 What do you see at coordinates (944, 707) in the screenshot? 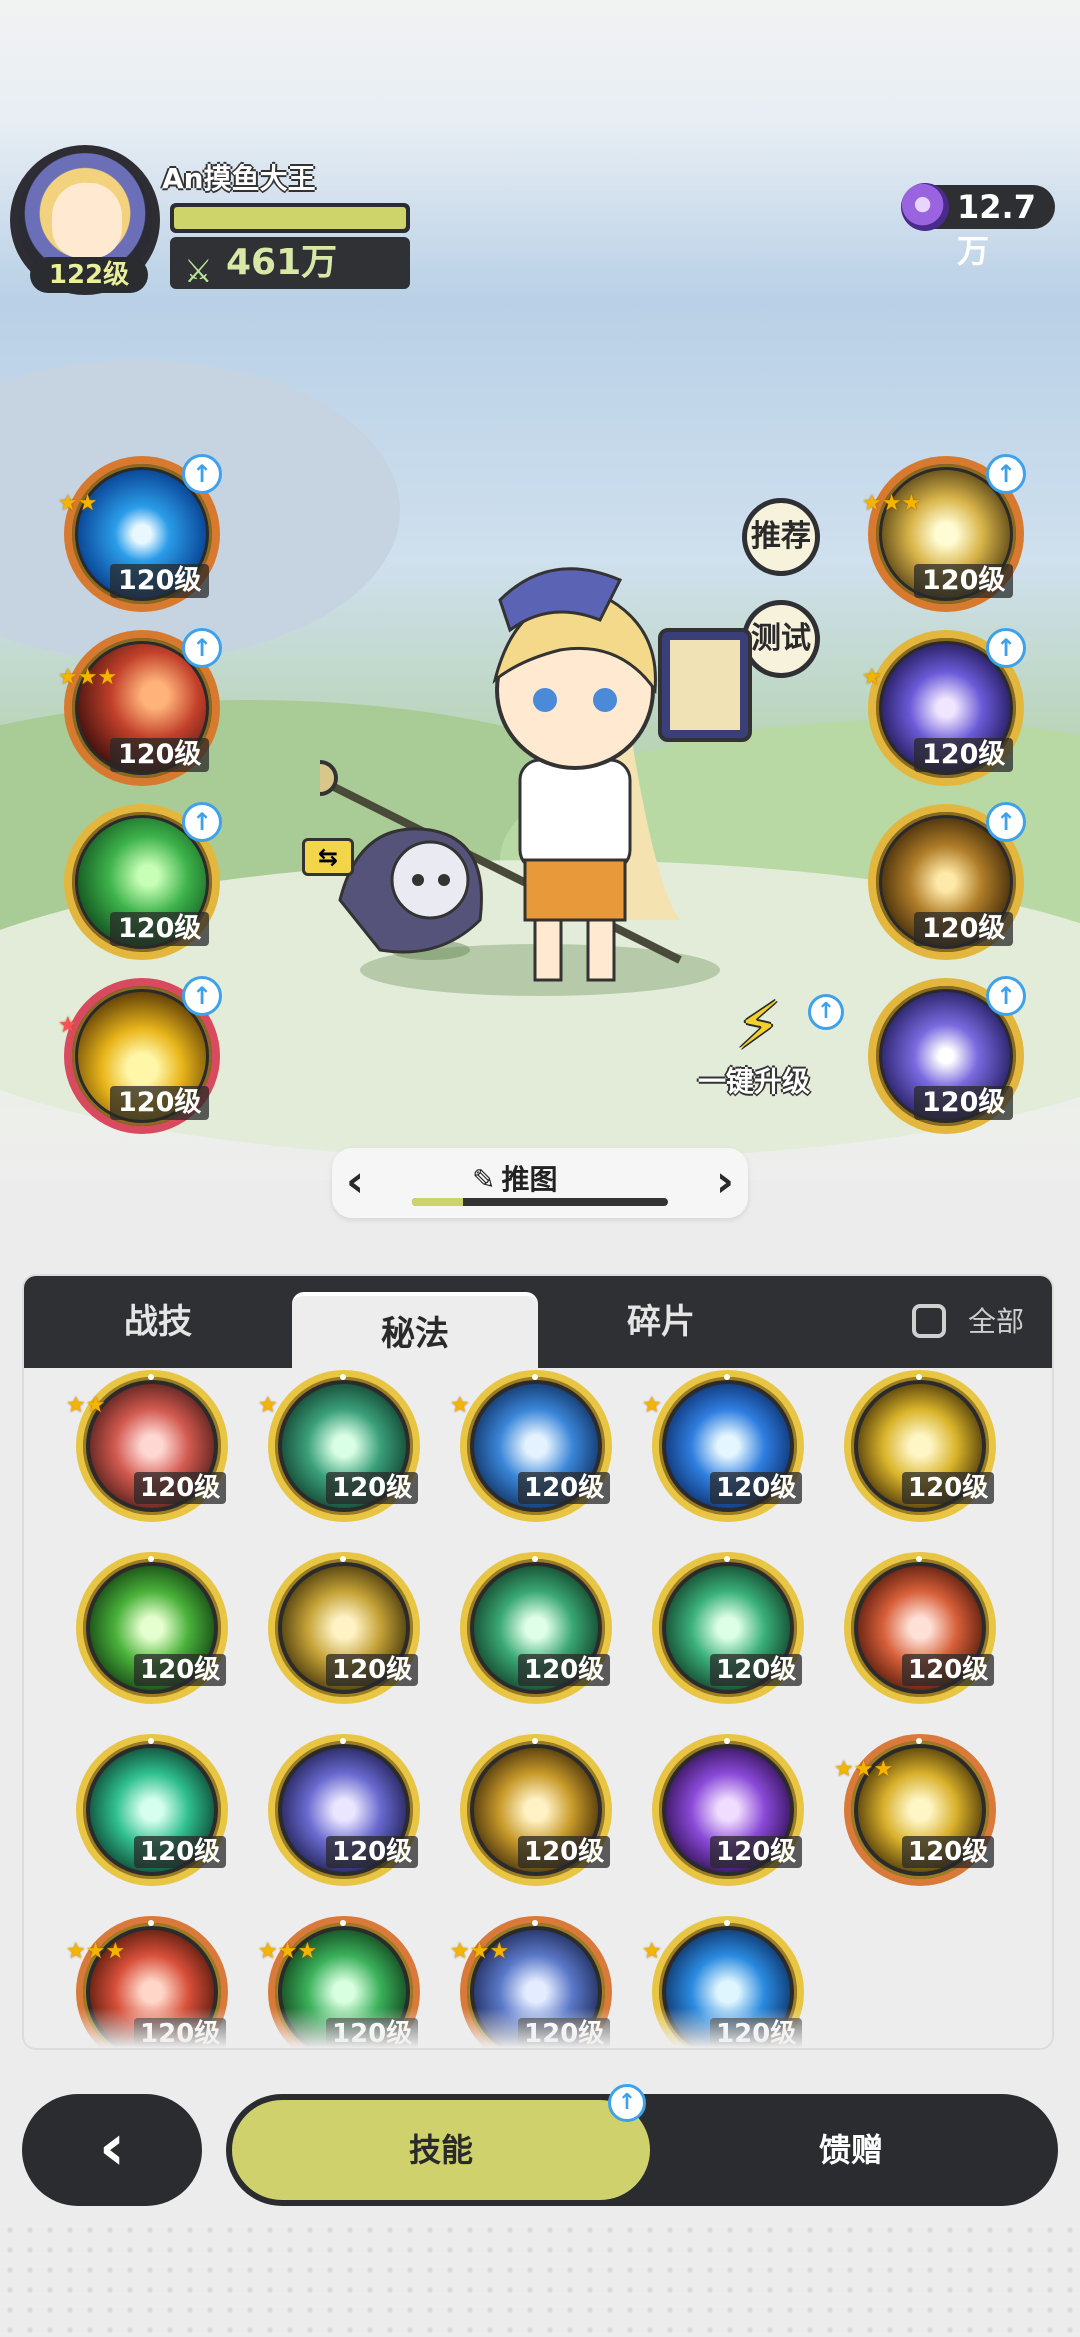
I see `right-skill-slot-2: ★ ↑ 120级` at bounding box center [944, 707].